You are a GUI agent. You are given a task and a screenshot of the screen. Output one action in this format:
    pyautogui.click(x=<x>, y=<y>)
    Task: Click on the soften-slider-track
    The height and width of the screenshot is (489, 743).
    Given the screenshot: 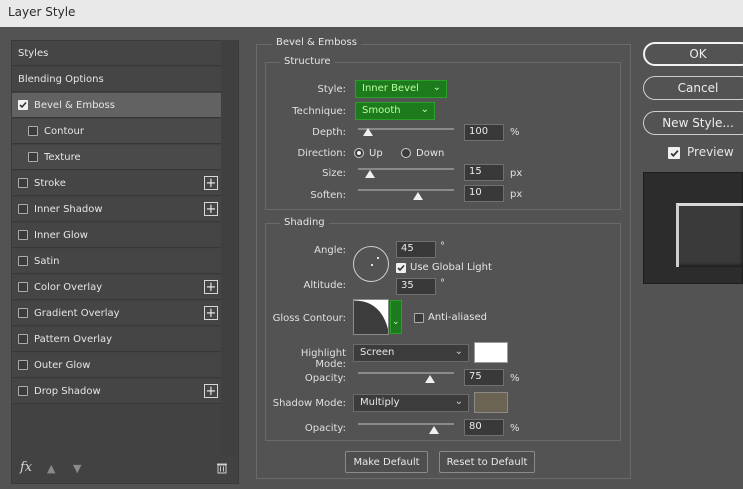 What is the action you would take?
    pyautogui.click(x=406, y=190)
    